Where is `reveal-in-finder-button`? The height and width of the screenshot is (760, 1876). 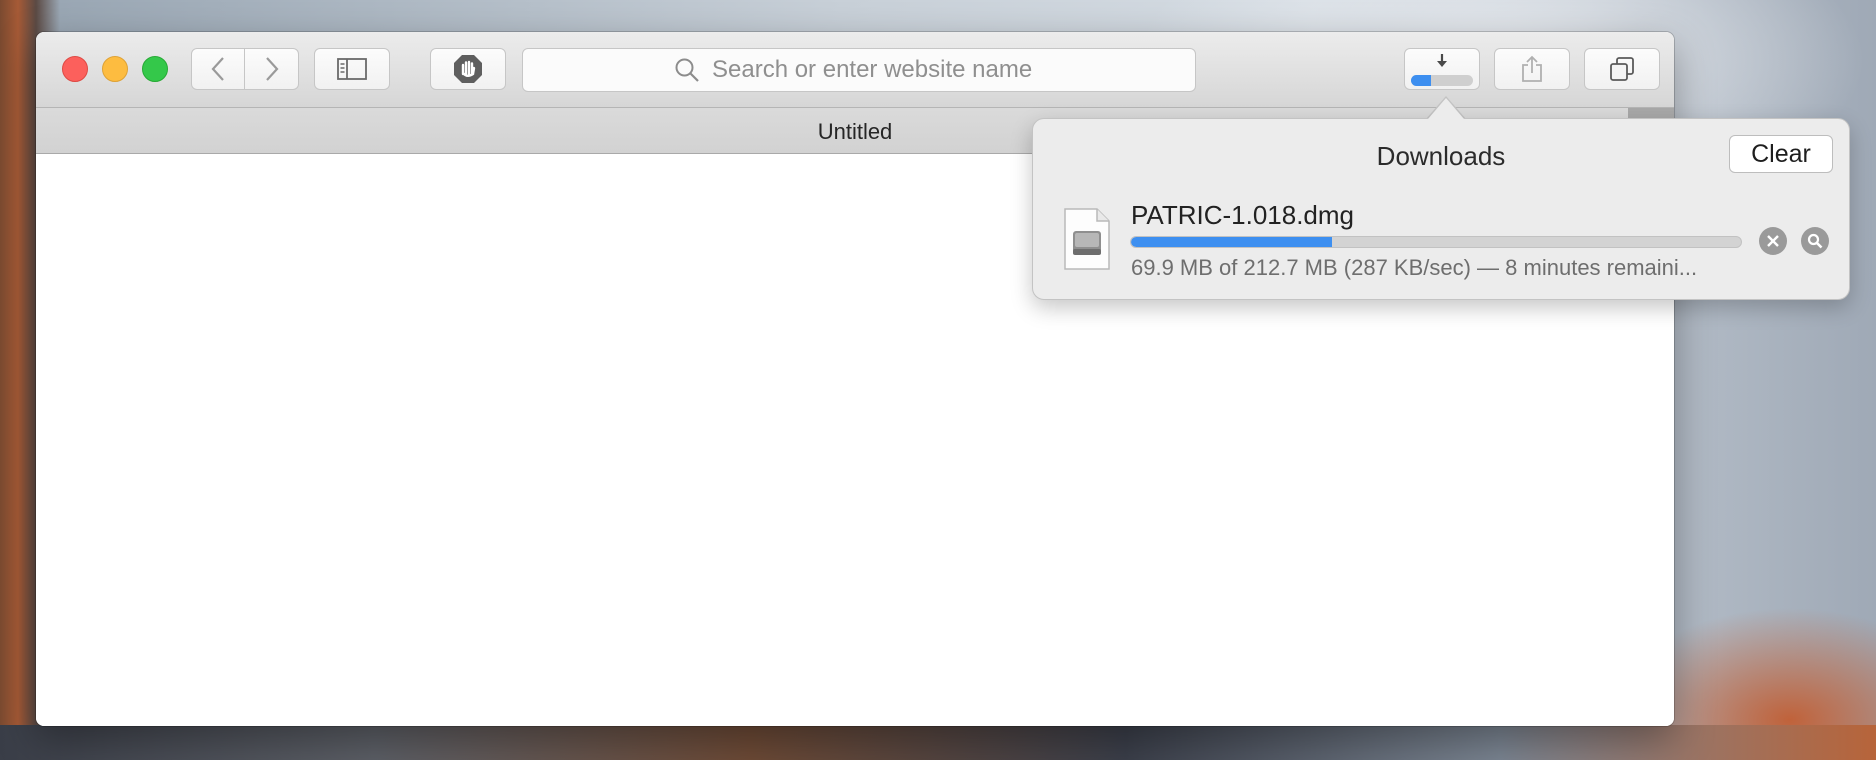 reveal-in-finder-button is located at coordinates (1815, 241).